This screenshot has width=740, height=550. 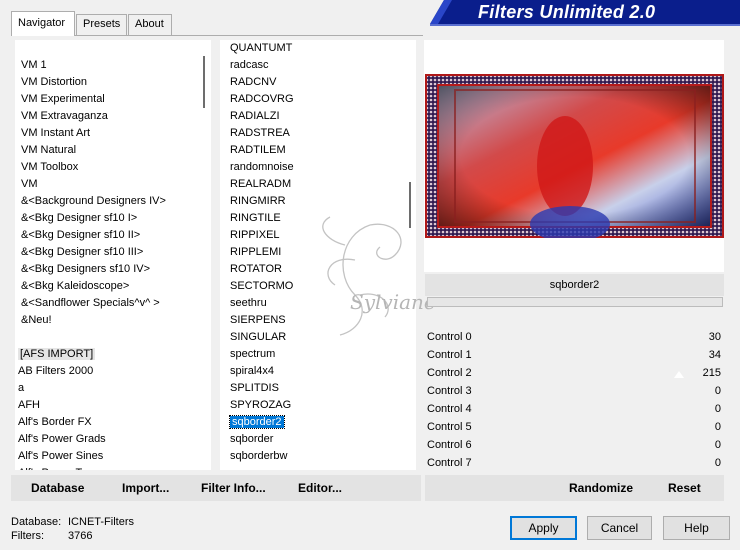 I want to click on filter-label: radcasc, so click(x=249, y=65).